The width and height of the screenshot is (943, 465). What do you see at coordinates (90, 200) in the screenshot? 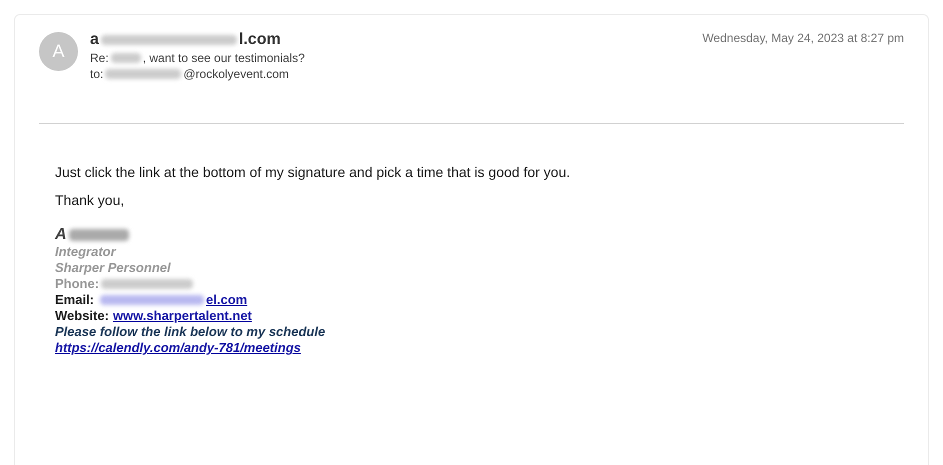
I see `body-paragraph: Thank you,` at bounding box center [90, 200].